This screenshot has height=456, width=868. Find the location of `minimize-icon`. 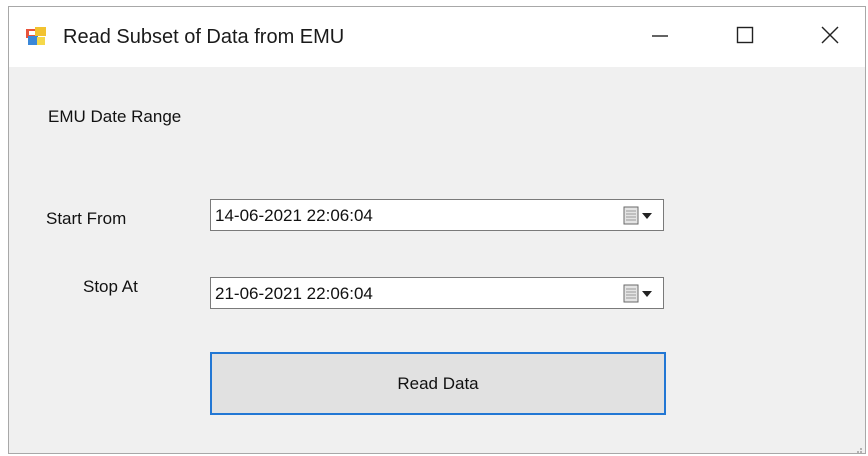

minimize-icon is located at coordinates (660, 37).